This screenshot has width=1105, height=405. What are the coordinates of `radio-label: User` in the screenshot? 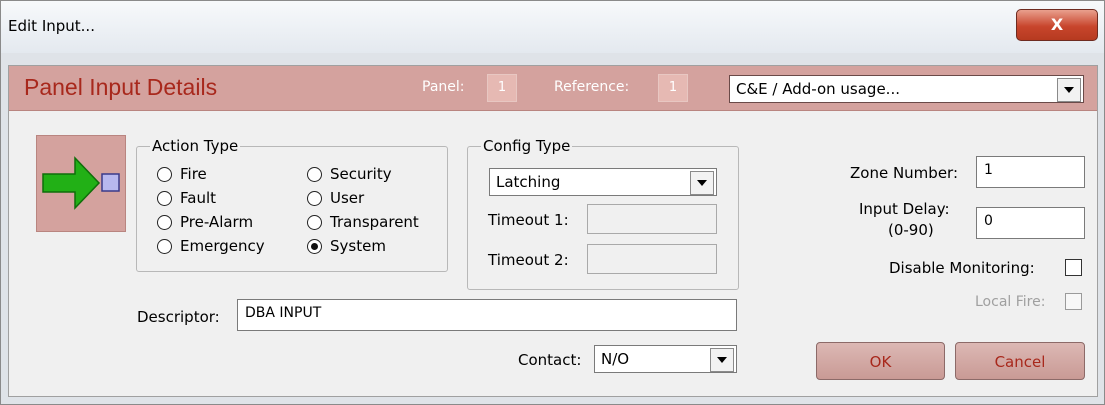 It's located at (347, 198).